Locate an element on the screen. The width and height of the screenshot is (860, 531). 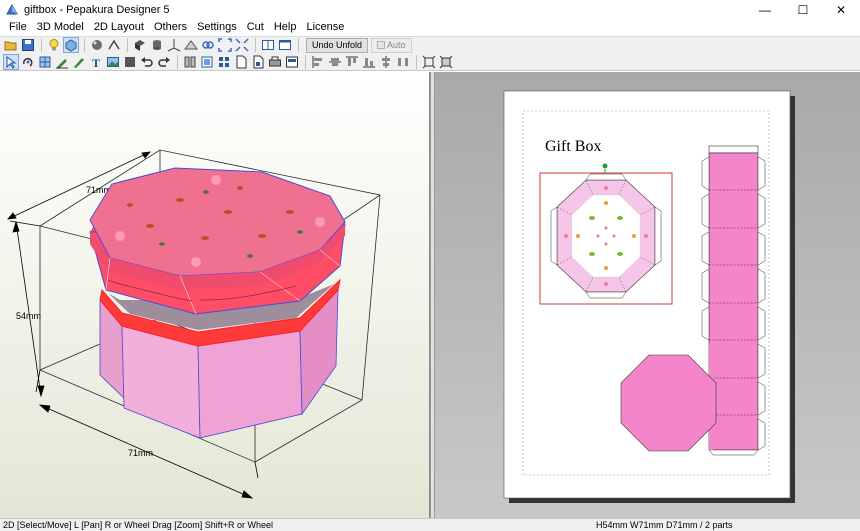
cylinder-icon is located at coordinates (140, 45).